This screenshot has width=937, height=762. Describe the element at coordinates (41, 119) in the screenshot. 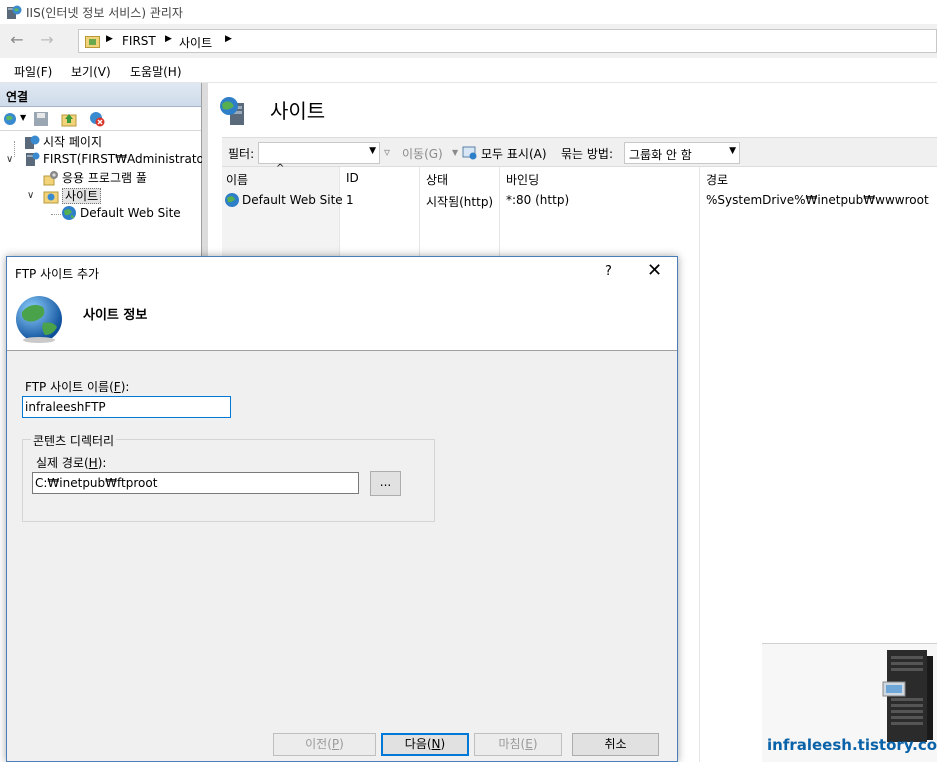

I see `save-icon` at that location.